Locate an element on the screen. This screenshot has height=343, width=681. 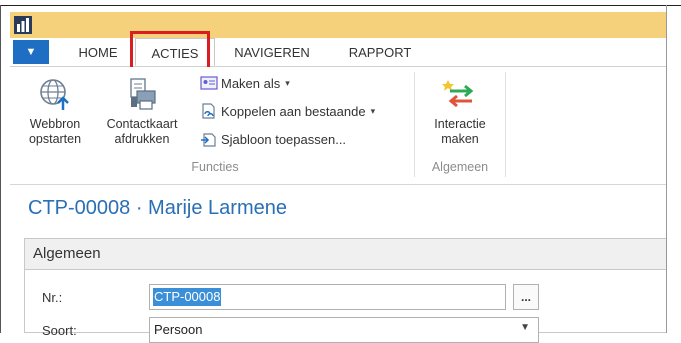
interactie-label-line1: Interactie is located at coordinates (460, 124).